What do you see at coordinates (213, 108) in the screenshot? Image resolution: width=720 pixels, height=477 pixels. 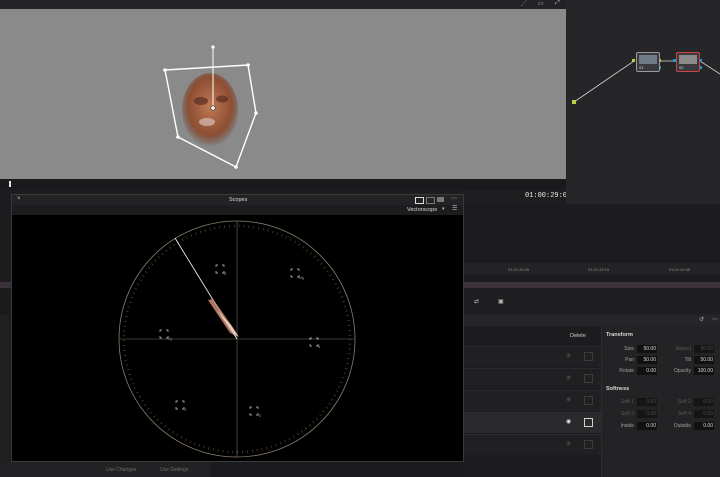 I see `window-center-handle` at bounding box center [213, 108].